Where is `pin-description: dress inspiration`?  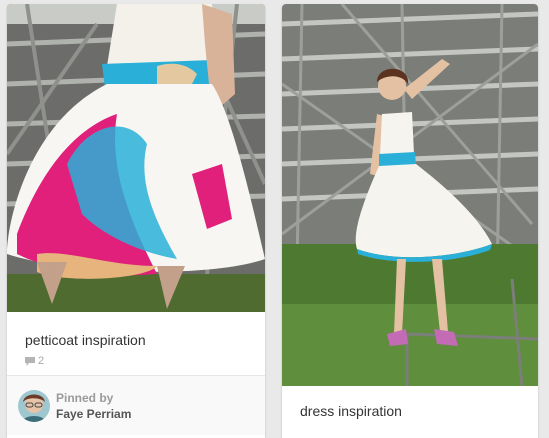 pin-description: dress inspiration is located at coordinates (351, 411).